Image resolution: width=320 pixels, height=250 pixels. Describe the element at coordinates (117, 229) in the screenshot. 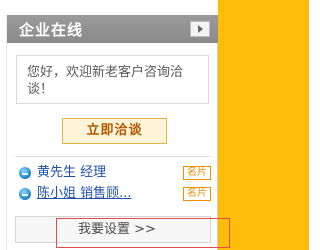

I see `settings-label: 我要设置 >>` at that location.